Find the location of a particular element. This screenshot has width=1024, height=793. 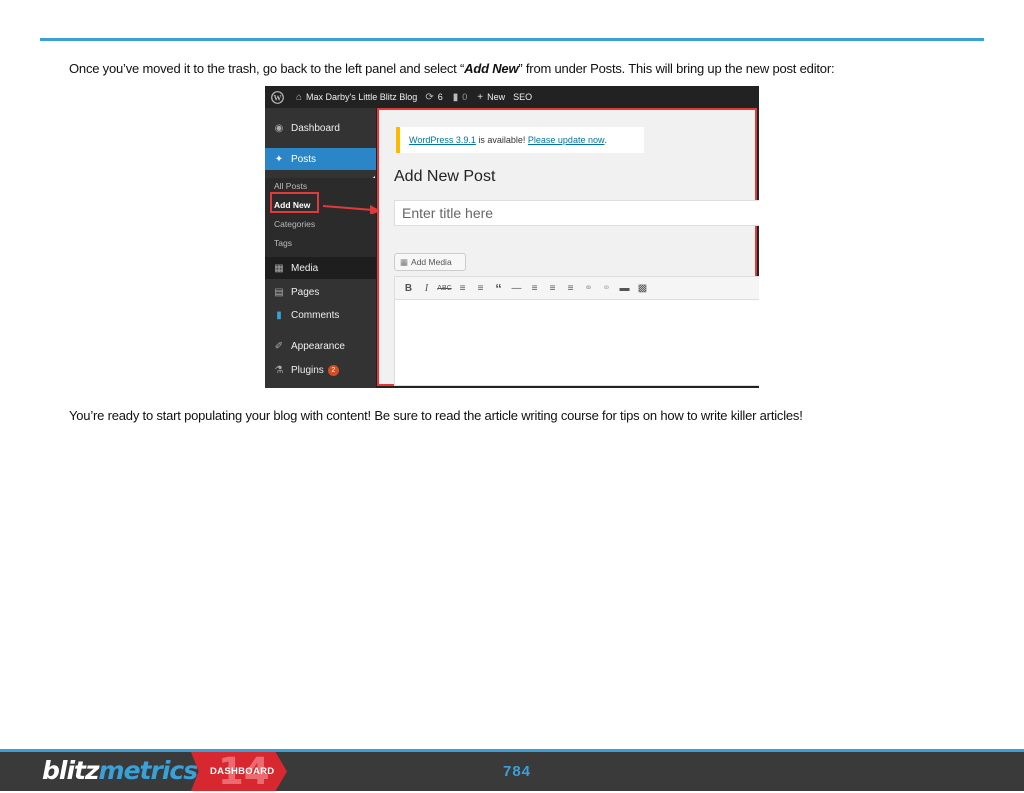

updates-icon: ⟳ is located at coordinates (429, 97).